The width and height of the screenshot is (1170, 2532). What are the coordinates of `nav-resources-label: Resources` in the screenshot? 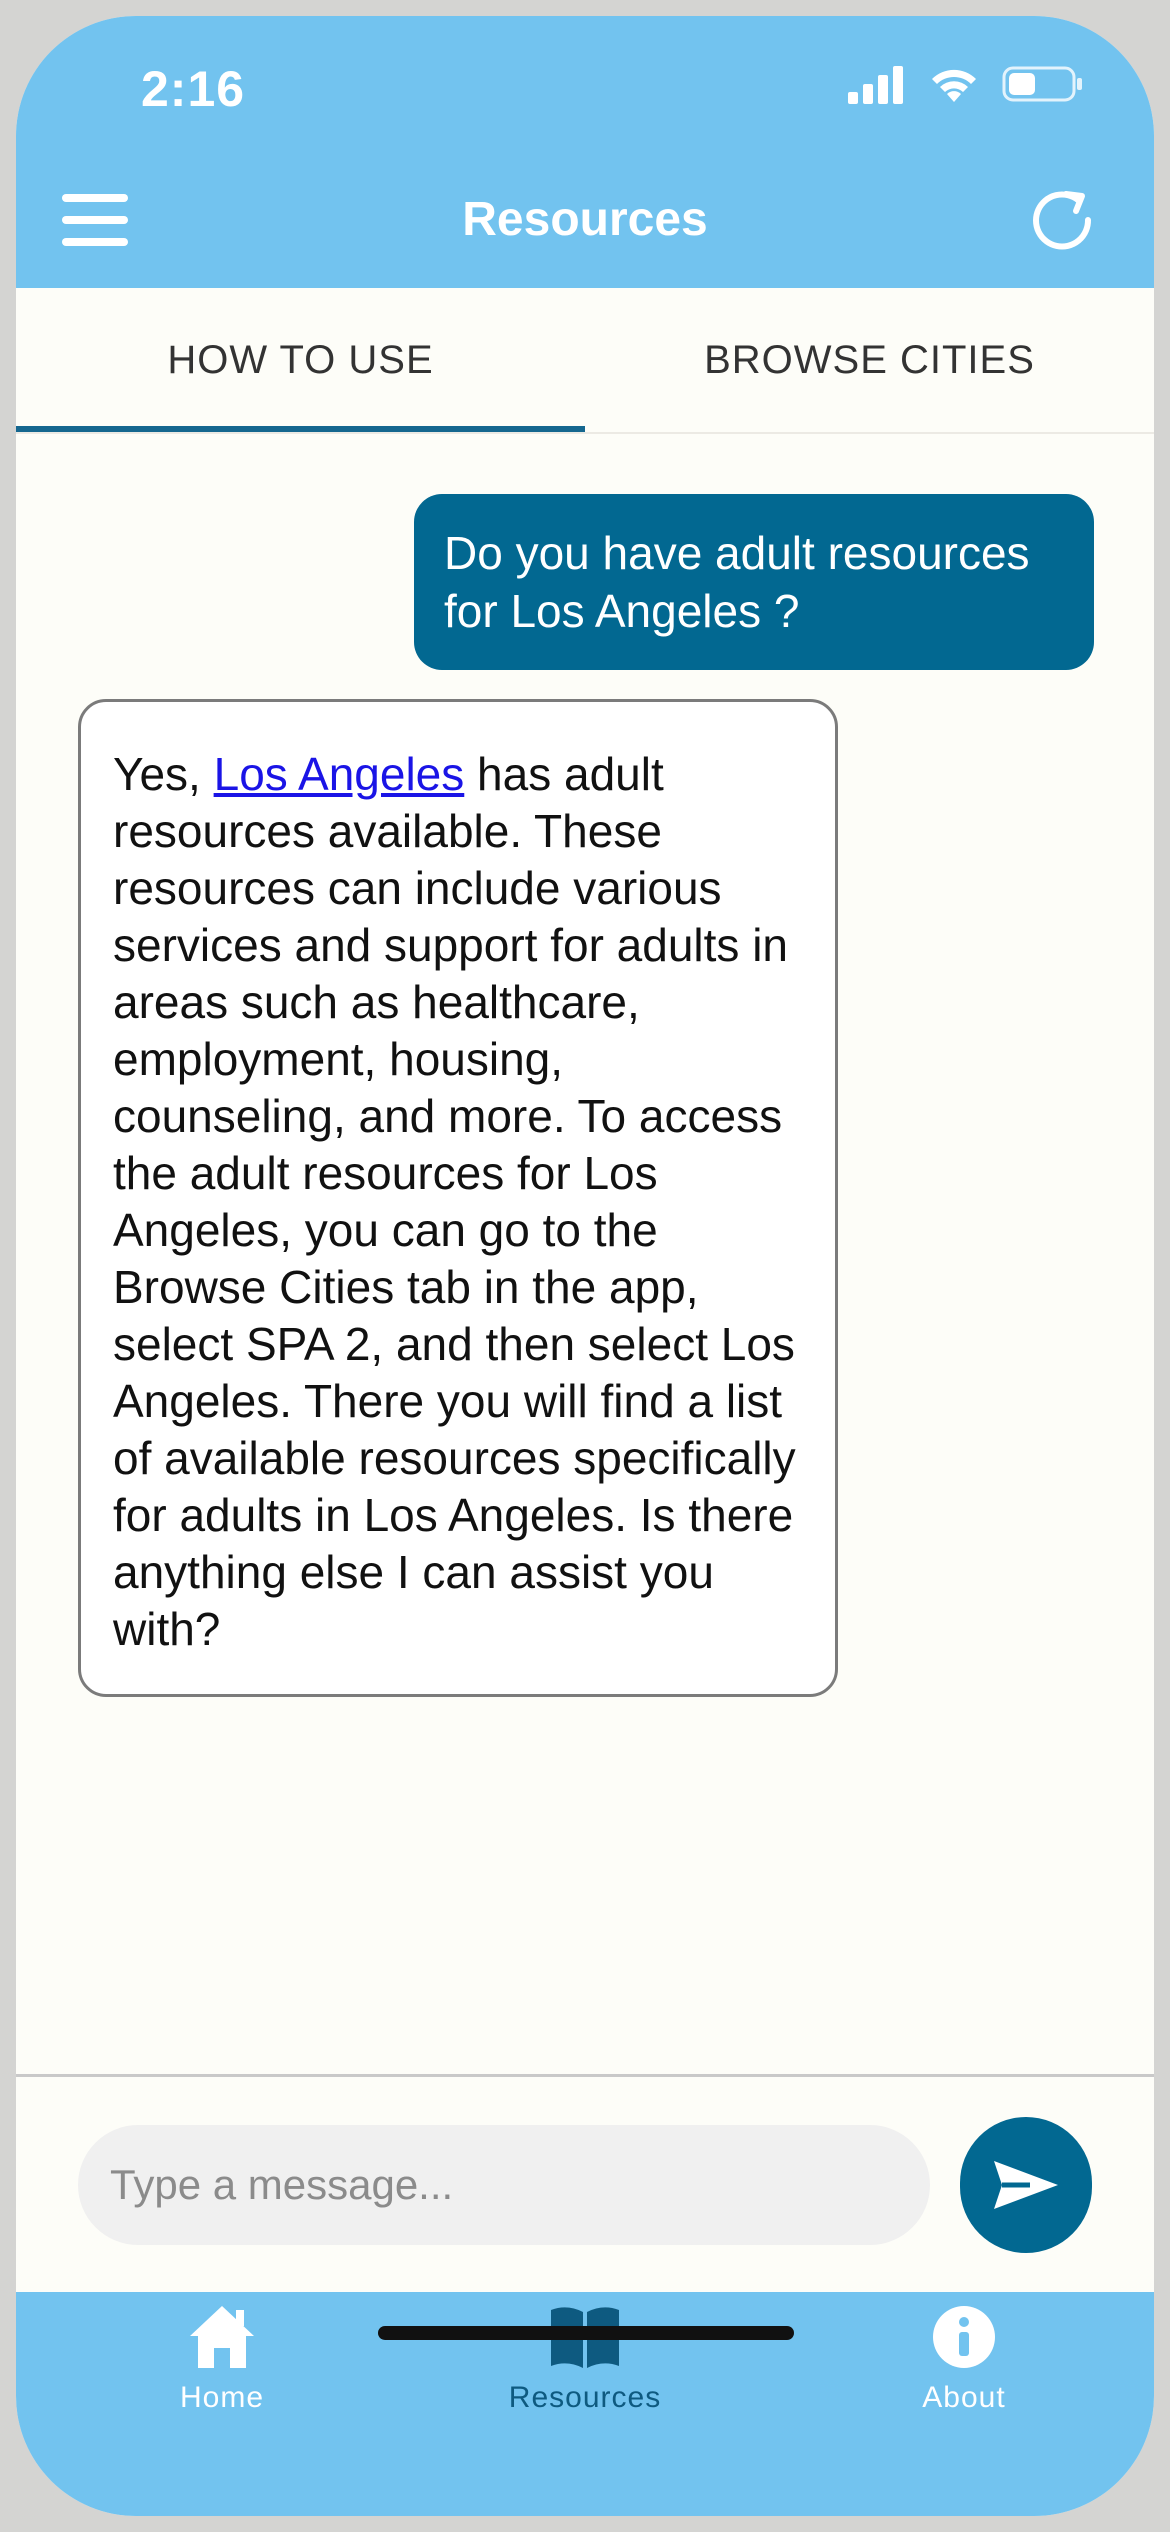 It's located at (585, 2397).